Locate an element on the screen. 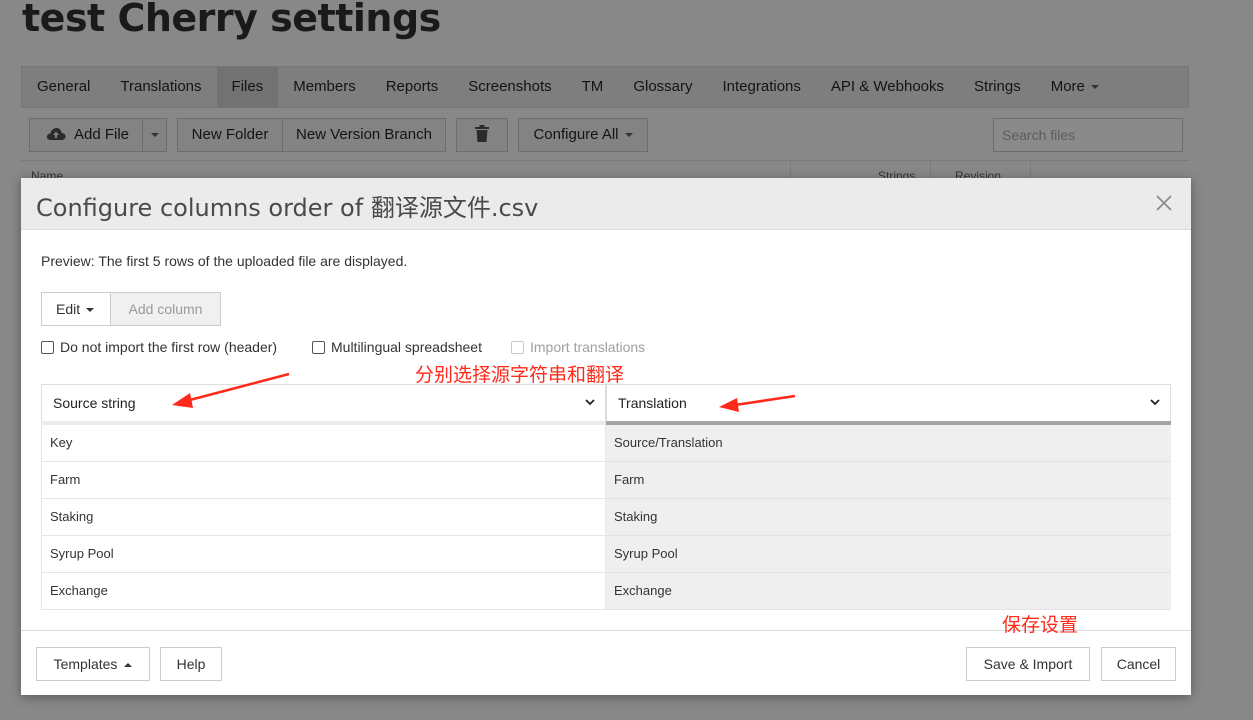  tab-api-webhooks: API & Webhooks is located at coordinates (887, 87).